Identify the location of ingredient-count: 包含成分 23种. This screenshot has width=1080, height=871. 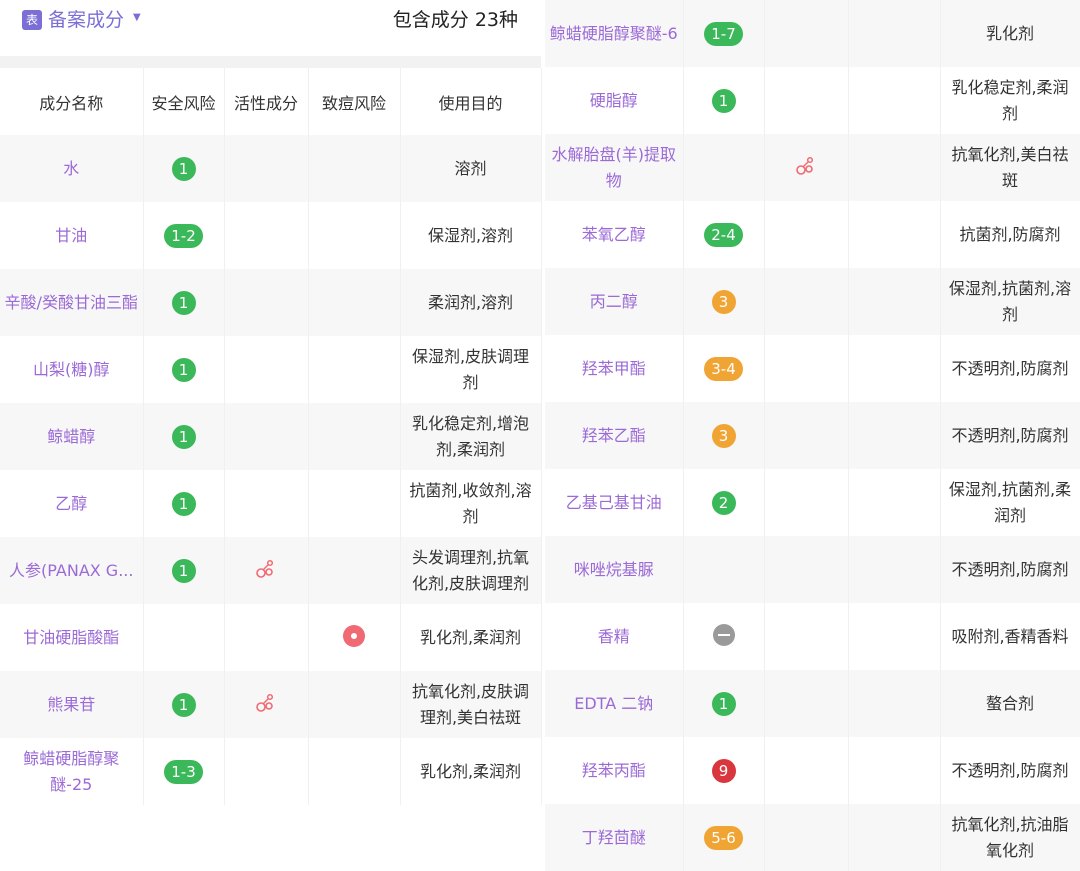
(455, 20).